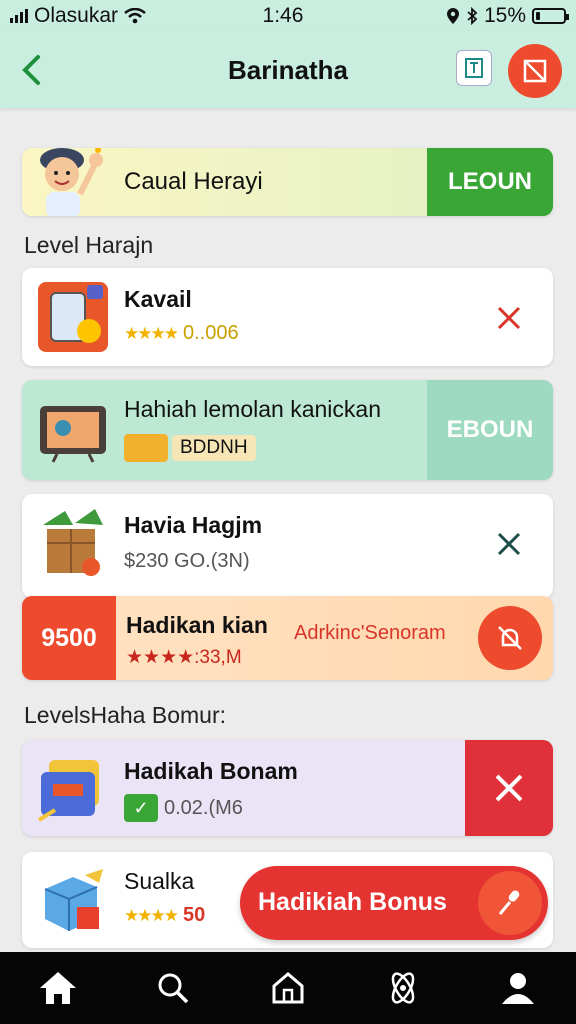 This screenshot has height=1024, width=576. What do you see at coordinates (214, 448) in the screenshot?
I see `badge-text: BDDNH` at bounding box center [214, 448].